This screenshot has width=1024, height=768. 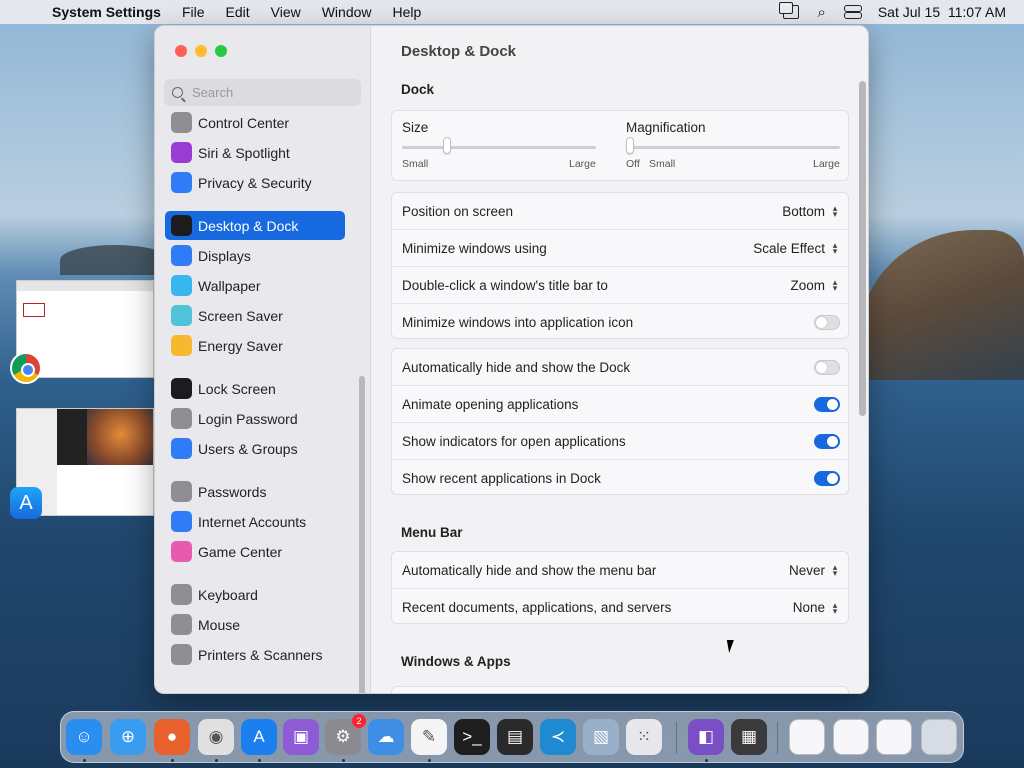 I want to click on magnification-slider-knob, so click(x=630, y=145).